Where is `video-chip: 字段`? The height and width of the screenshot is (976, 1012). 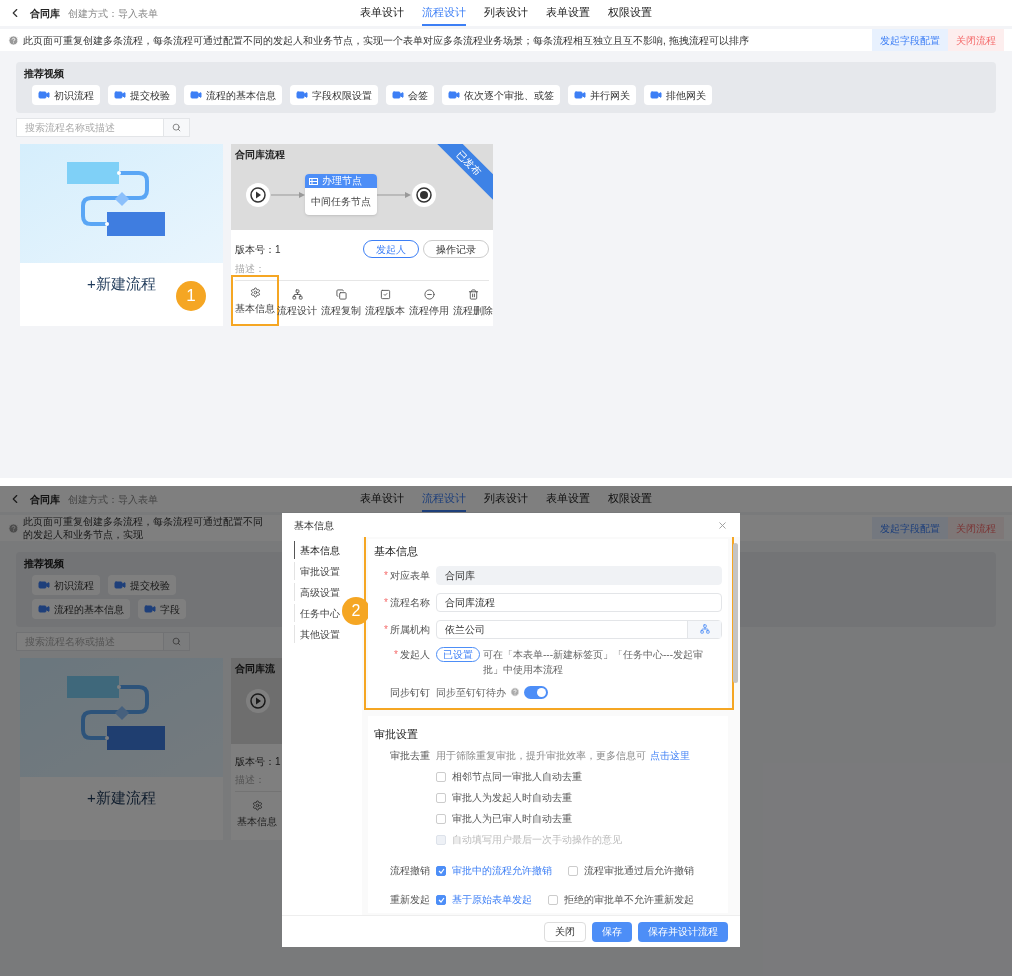
video-chip: 字段 is located at coordinates (162, 609).